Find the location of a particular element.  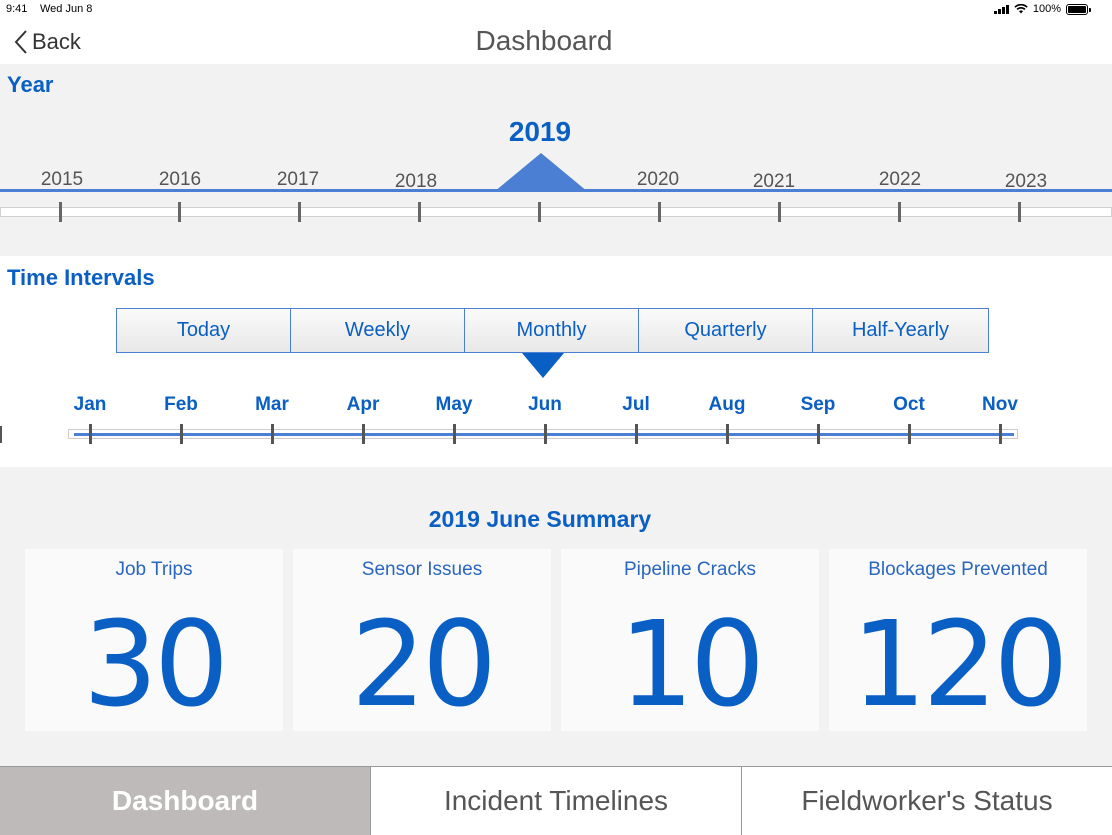

tab-today: Today is located at coordinates (203, 330).